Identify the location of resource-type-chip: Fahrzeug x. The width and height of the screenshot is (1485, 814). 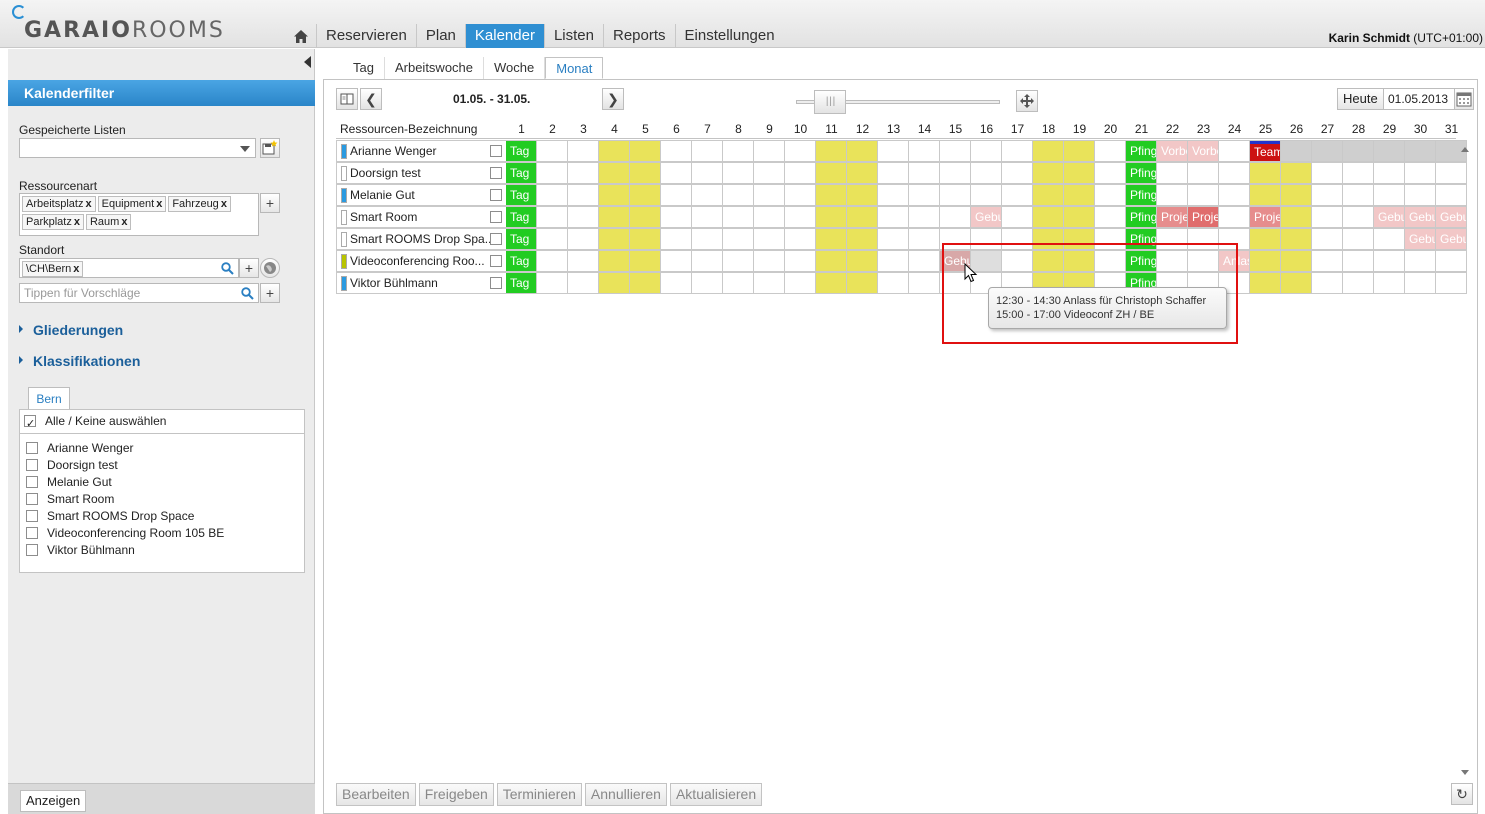
(199, 204).